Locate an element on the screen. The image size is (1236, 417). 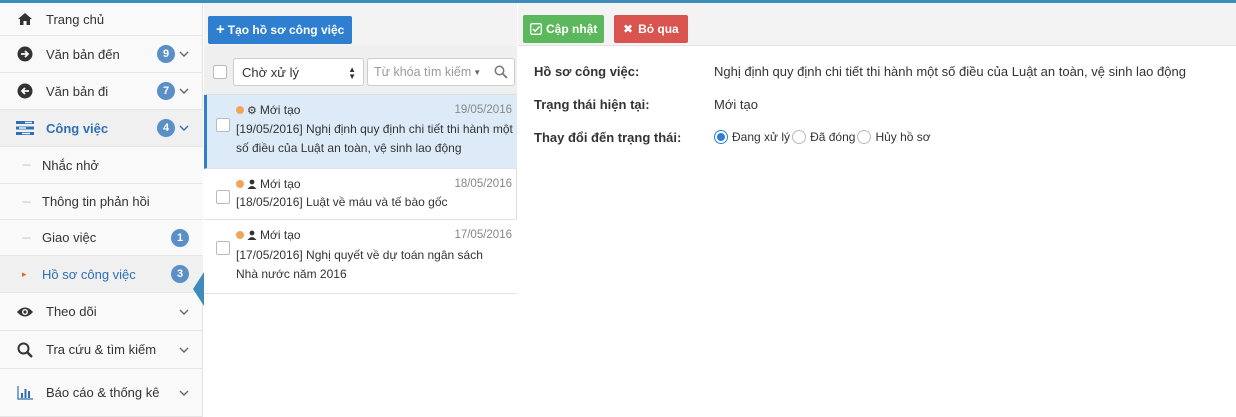
plus-icon: + is located at coordinates (220, 29).